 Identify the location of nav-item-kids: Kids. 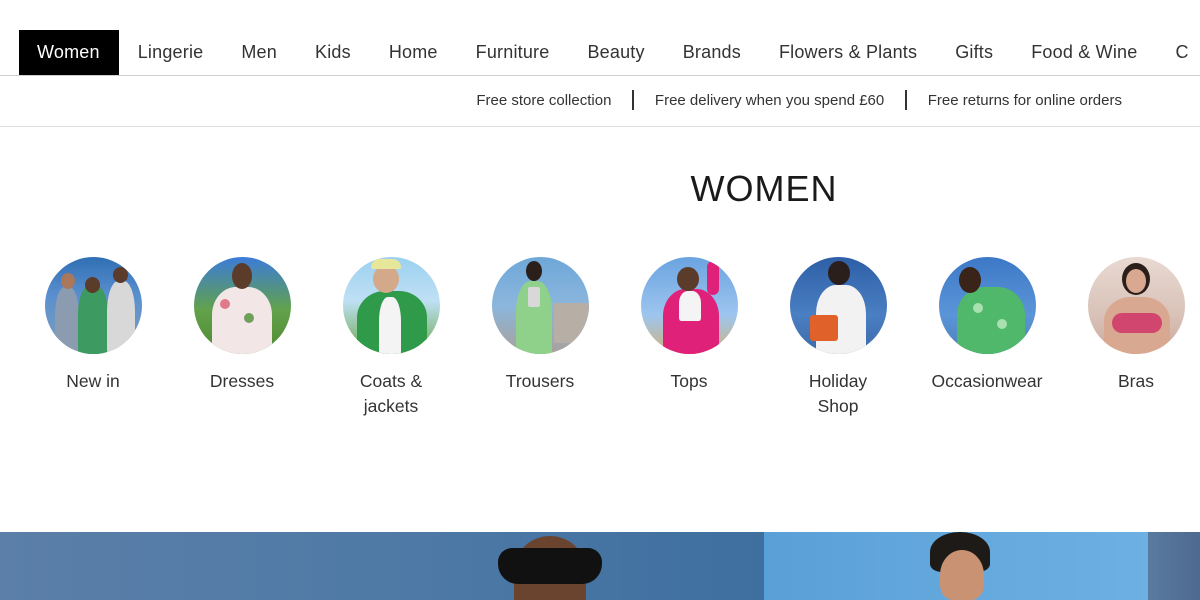
(333, 52).